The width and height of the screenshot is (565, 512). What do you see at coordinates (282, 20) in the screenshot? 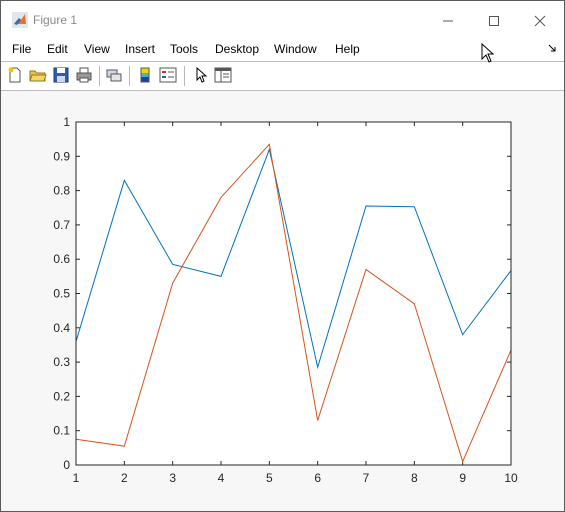
I see `title-bar: Figure 1` at bounding box center [282, 20].